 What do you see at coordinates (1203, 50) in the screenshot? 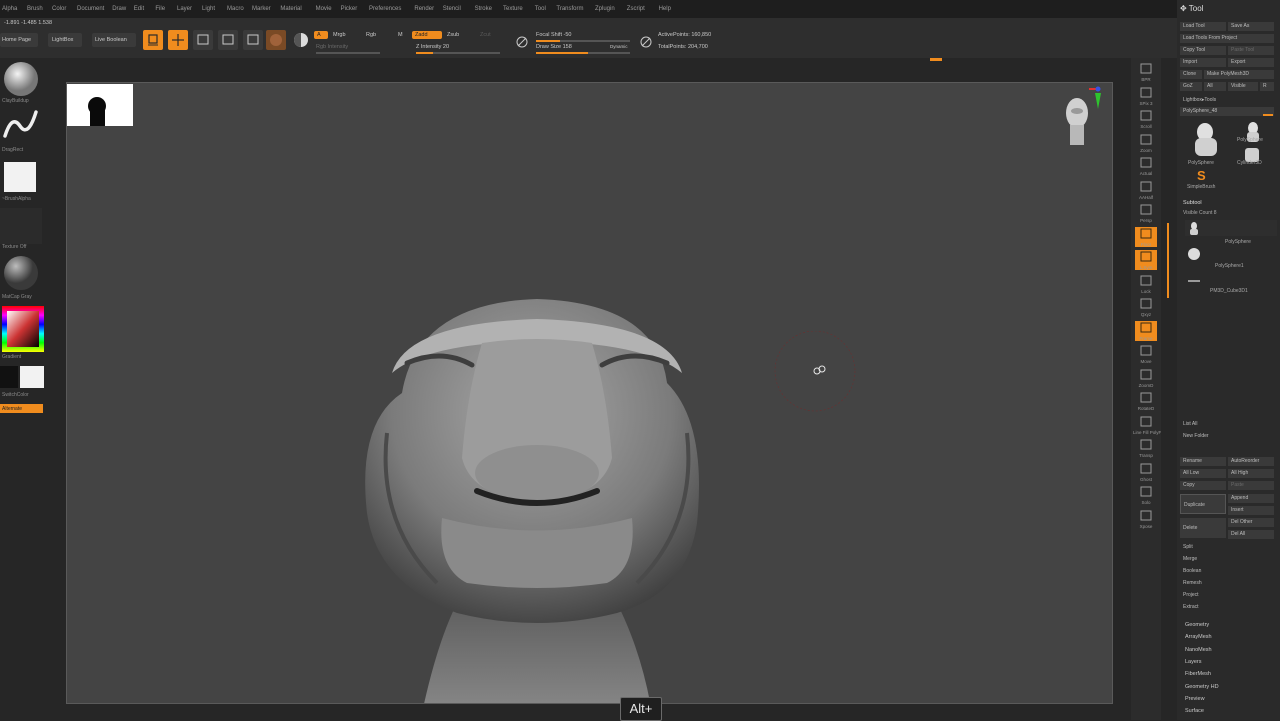
I see `copy-tool-button: Copy Tool` at bounding box center [1203, 50].